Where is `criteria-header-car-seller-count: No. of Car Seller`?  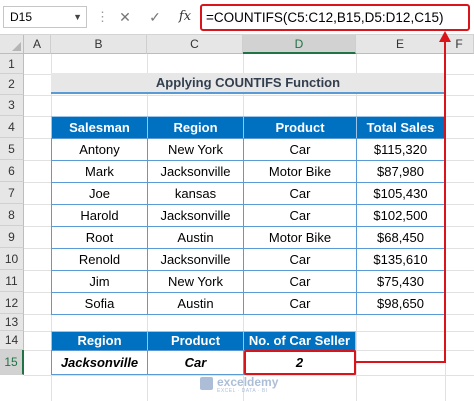 criteria-header-car-seller-count: No. of Car Seller is located at coordinates (299, 341).